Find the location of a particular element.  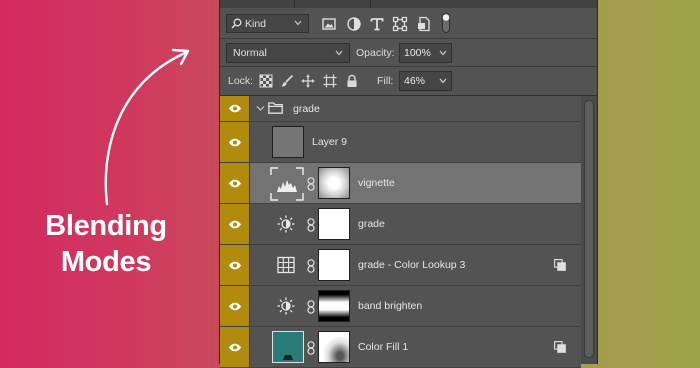

layer-name: band brighten is located at coordinates (390, 306).